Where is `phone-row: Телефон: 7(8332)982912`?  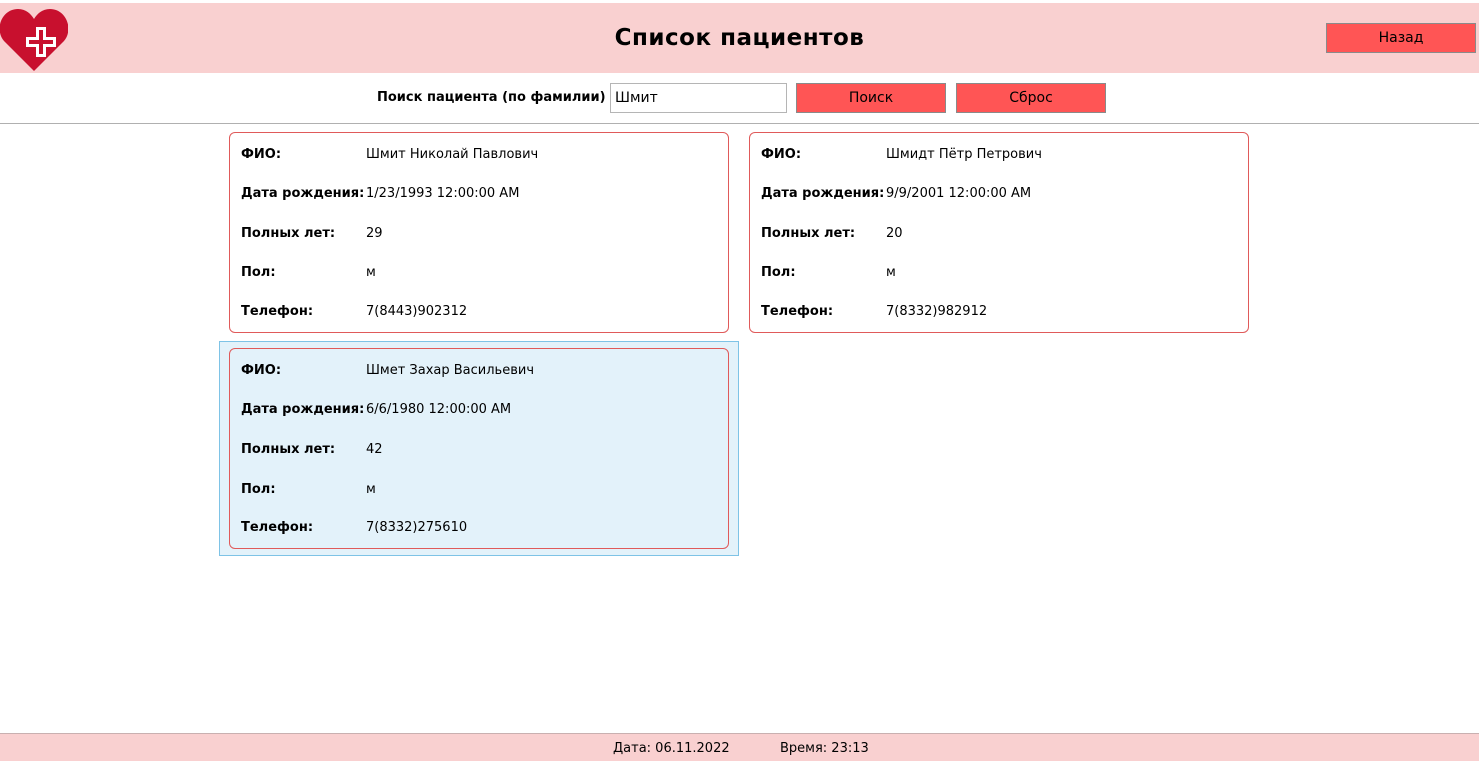
phone-row: Телефон: 7(8332)982912 is located at coordinates (874, 311).